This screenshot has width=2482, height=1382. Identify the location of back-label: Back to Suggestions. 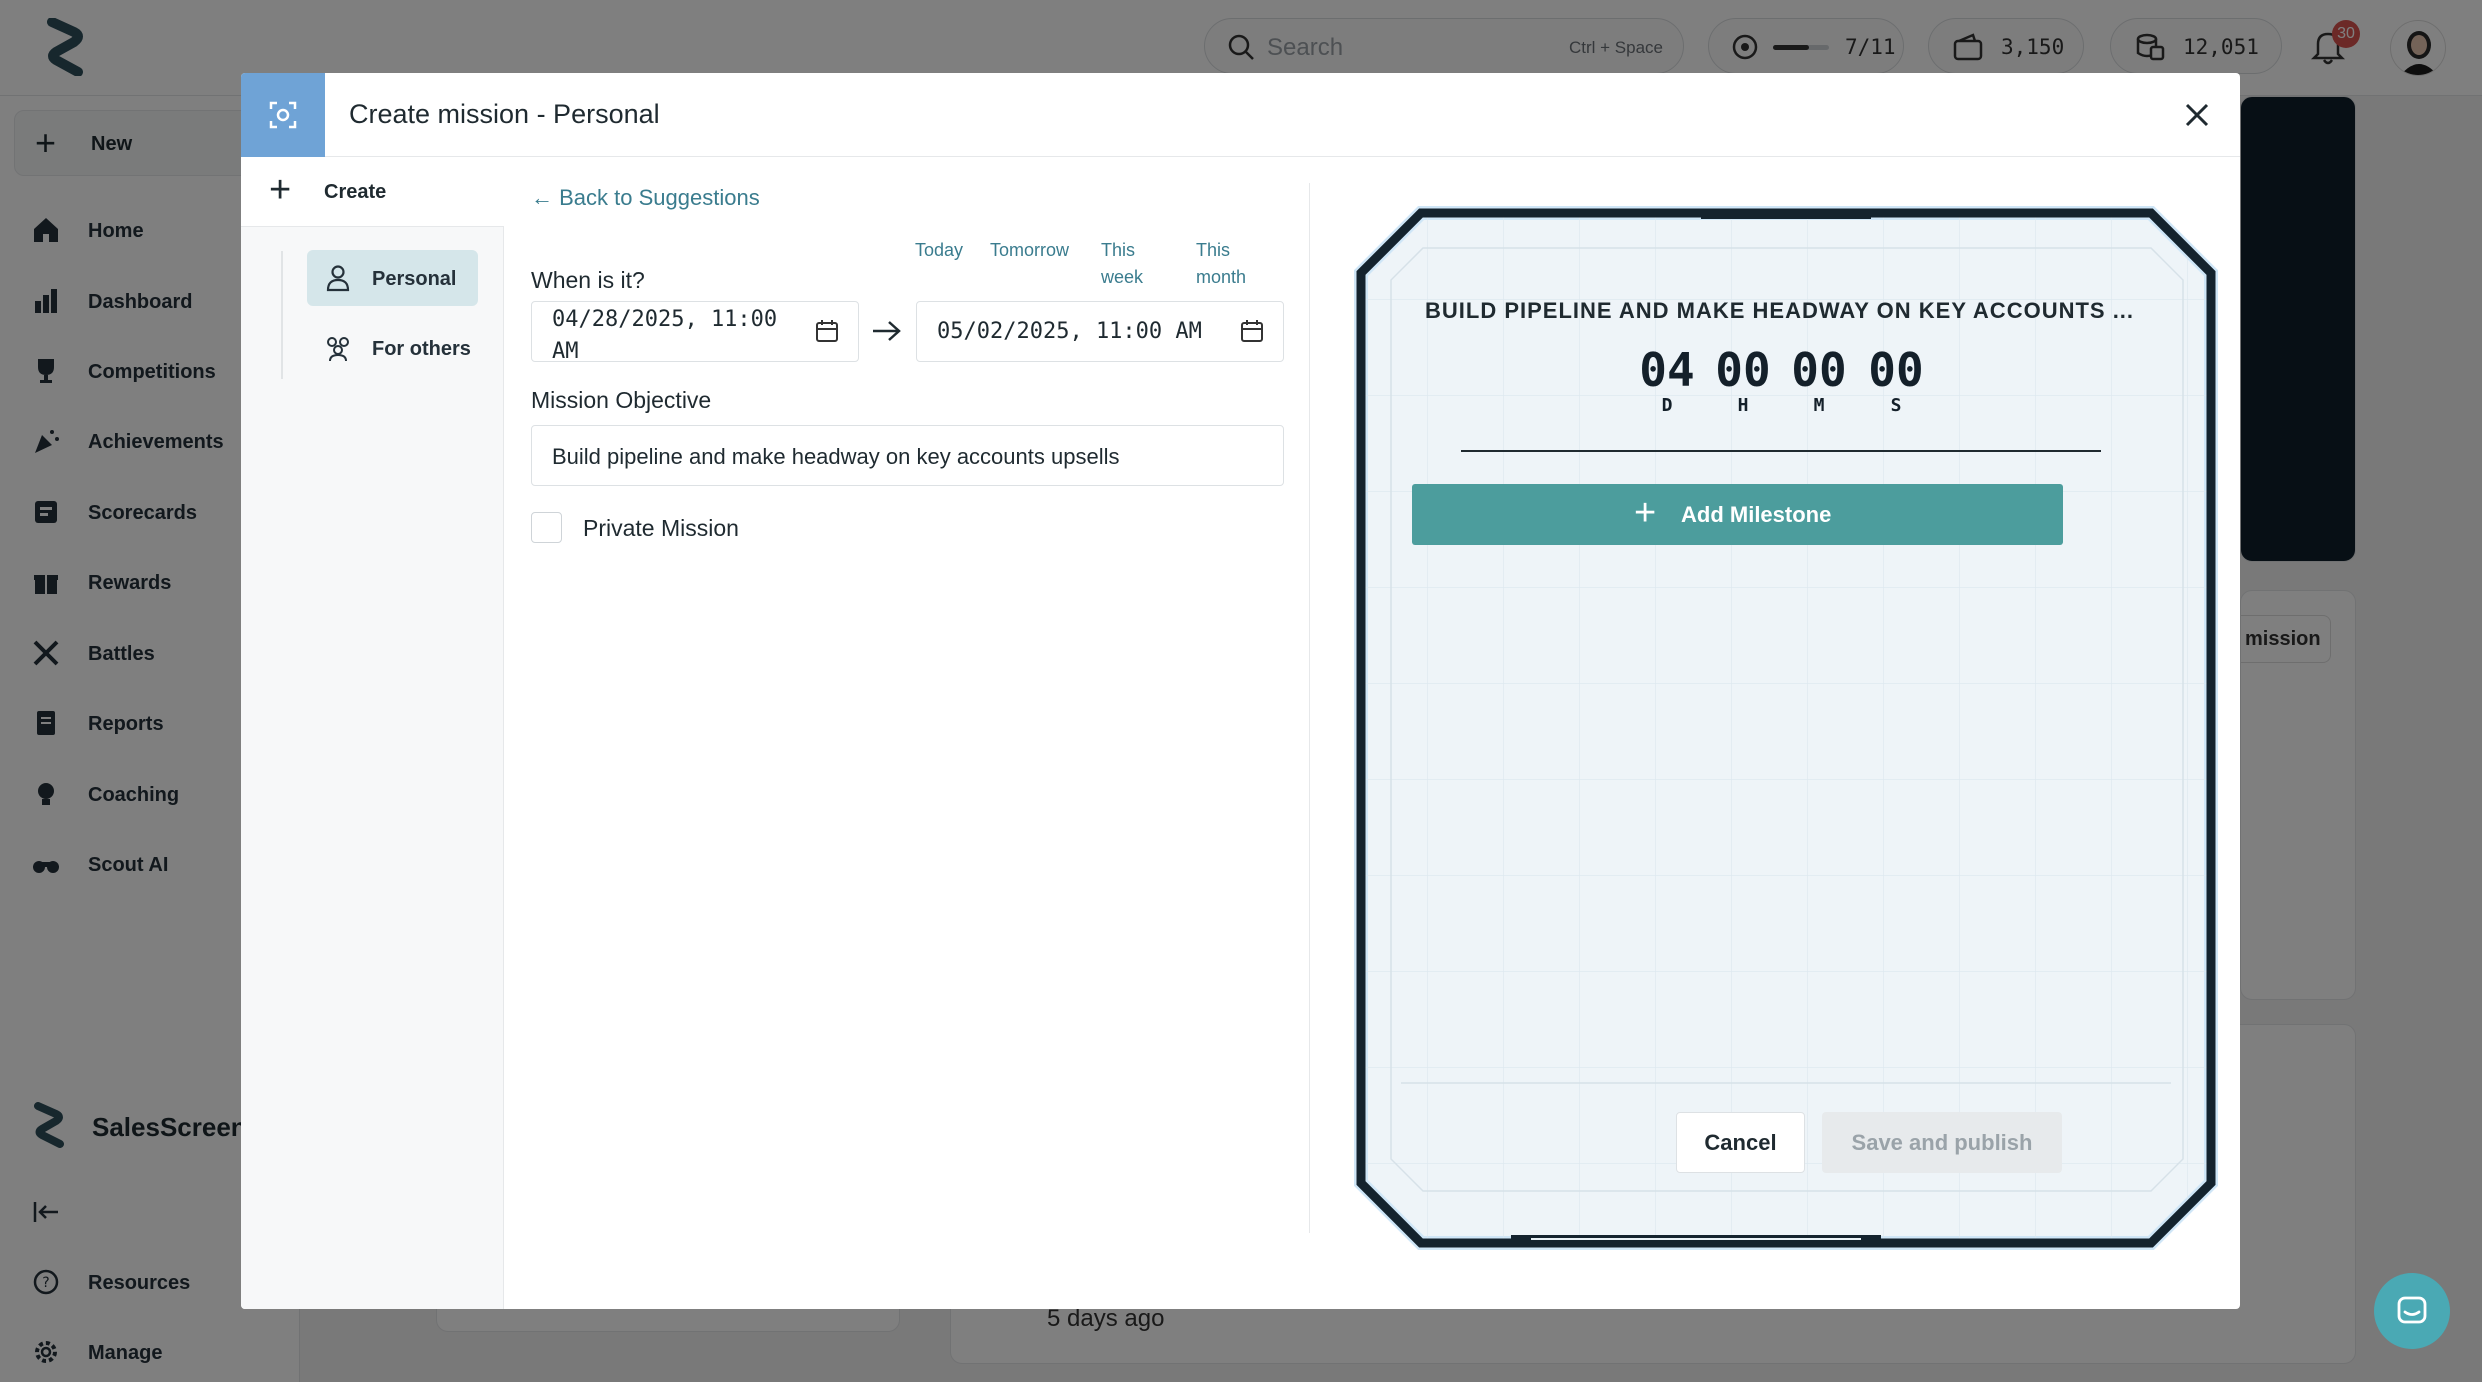
(659, 197).